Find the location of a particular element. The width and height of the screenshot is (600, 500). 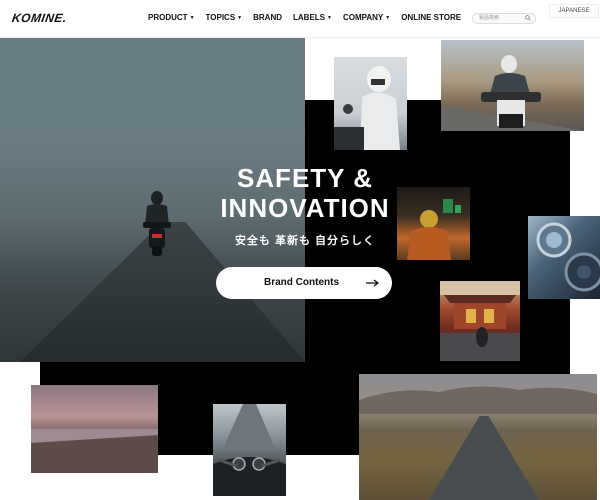

rider-white-jacket-image is located at coordinates (367, 108).